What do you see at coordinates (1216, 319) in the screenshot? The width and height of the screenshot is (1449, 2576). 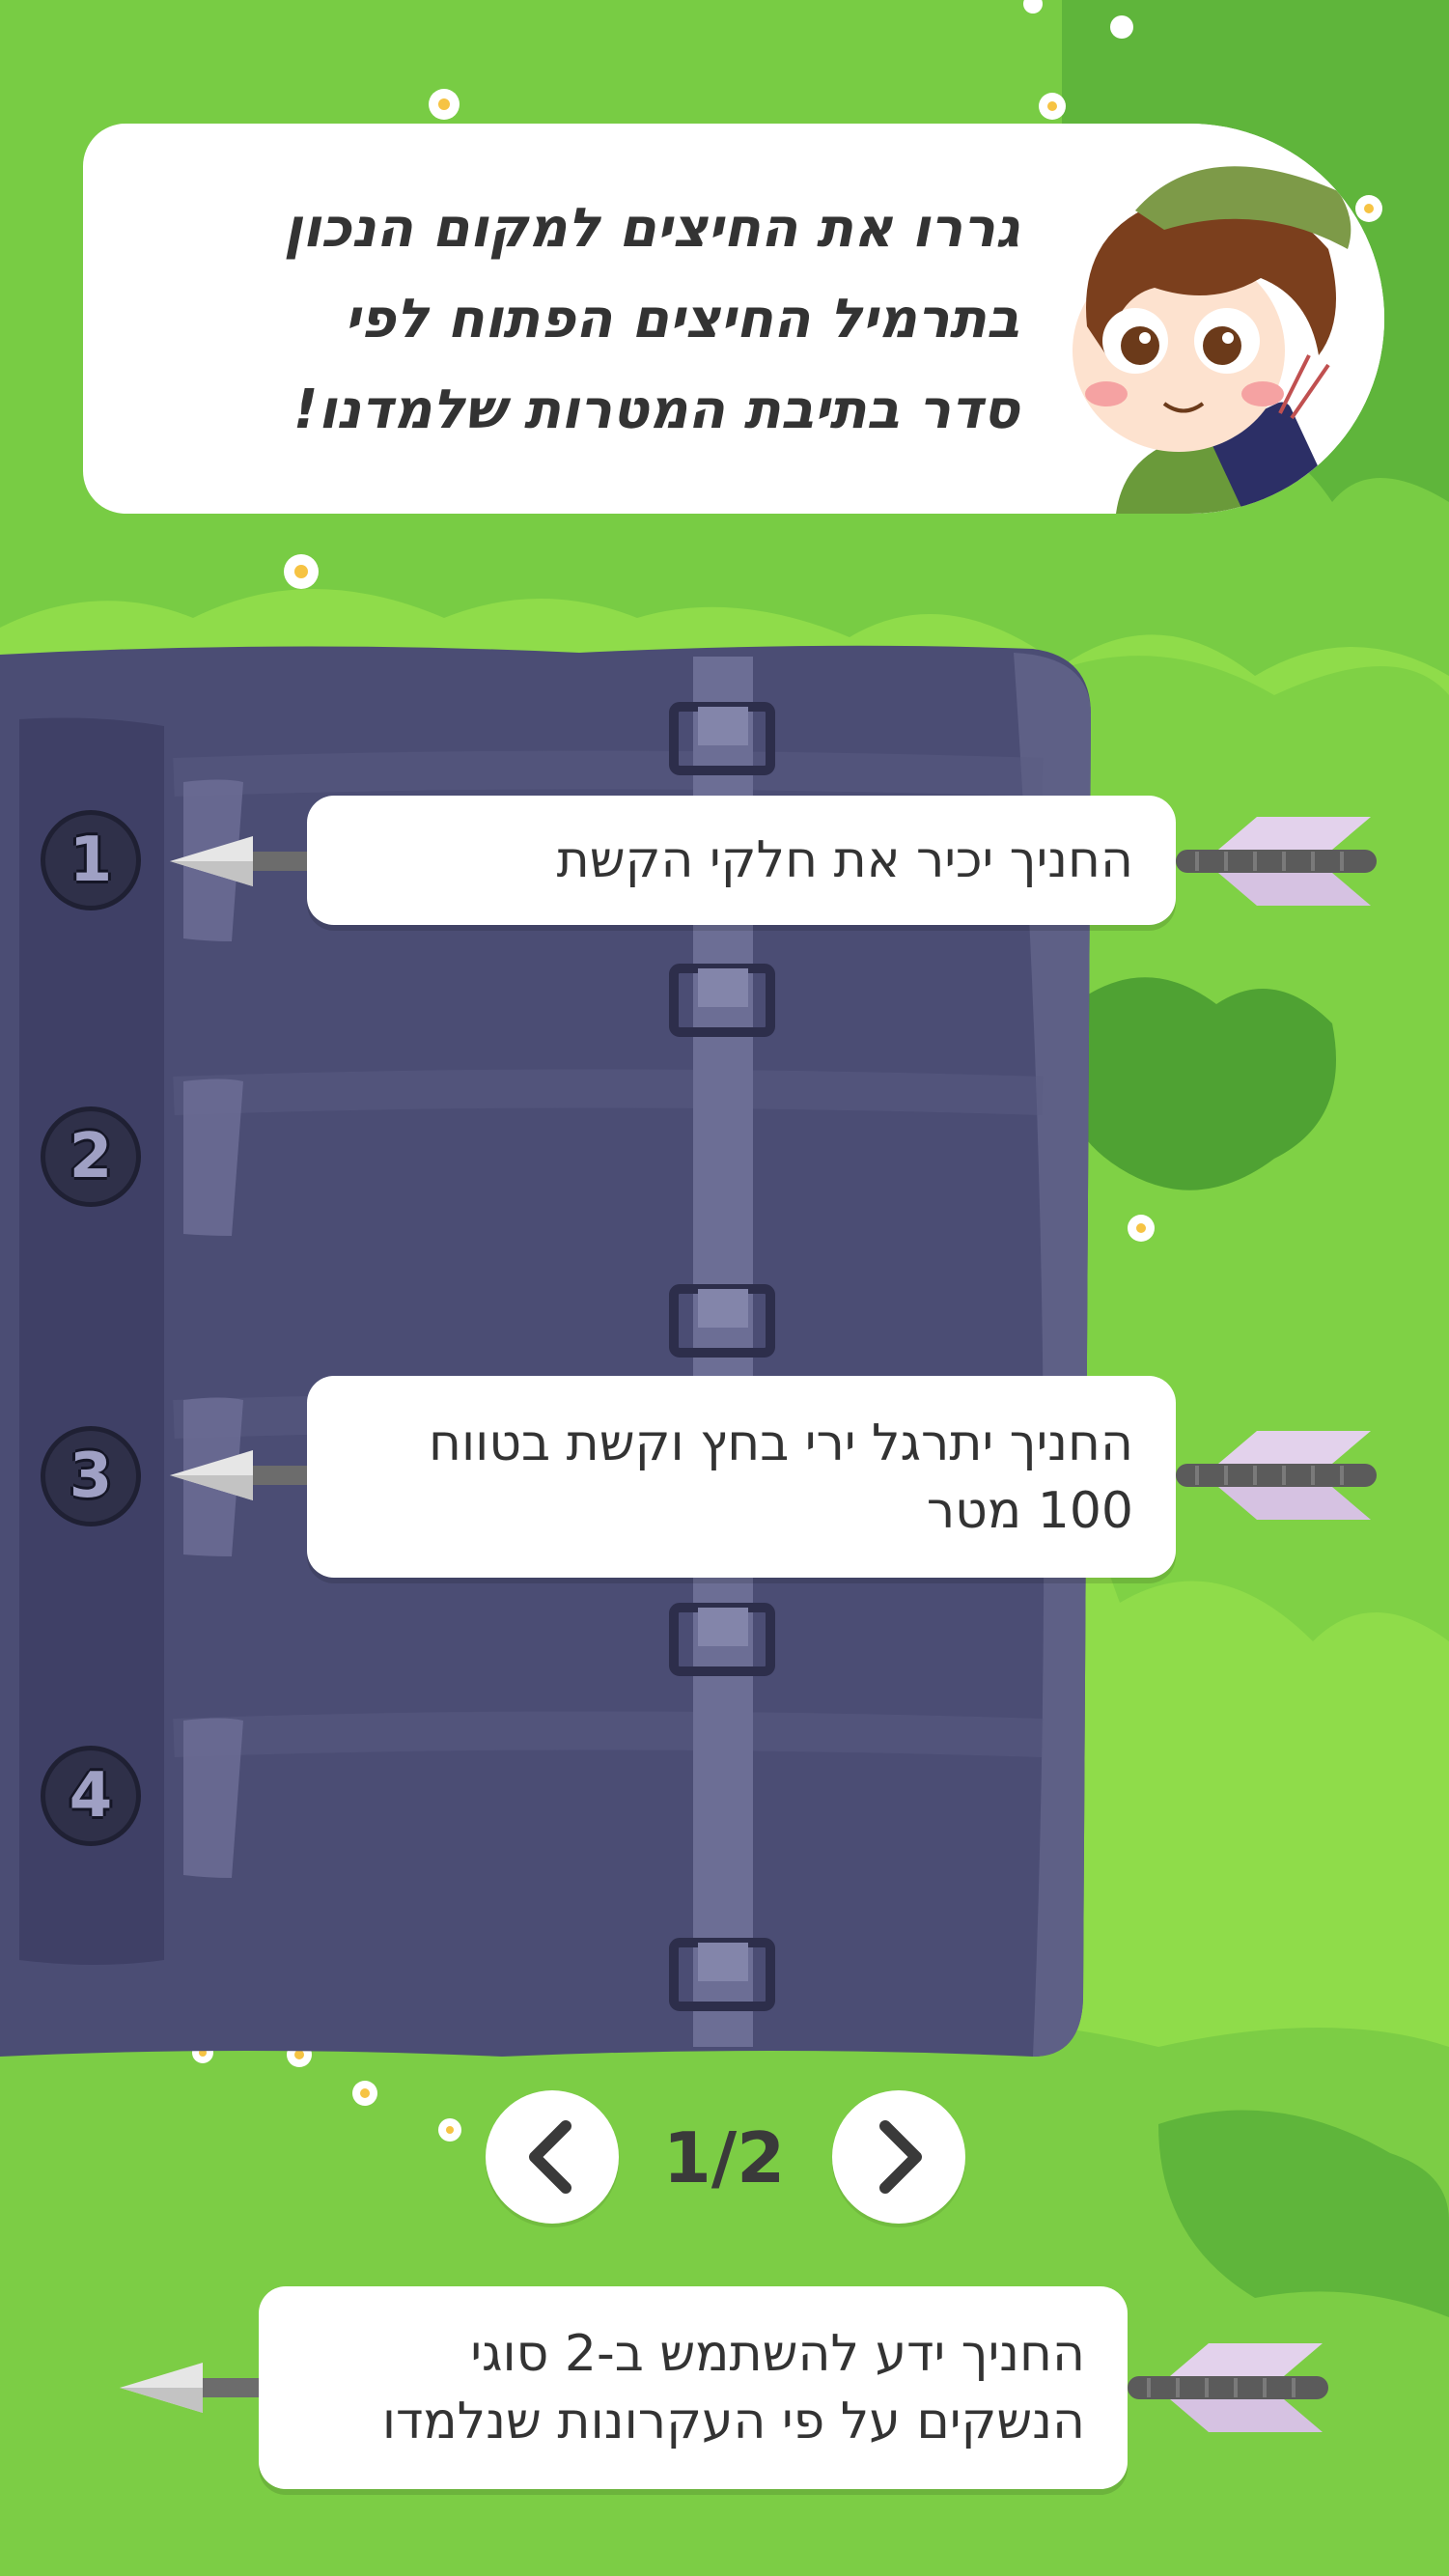 I see `archer-boy-avatar-icon` at bounding box center [1216, 319].